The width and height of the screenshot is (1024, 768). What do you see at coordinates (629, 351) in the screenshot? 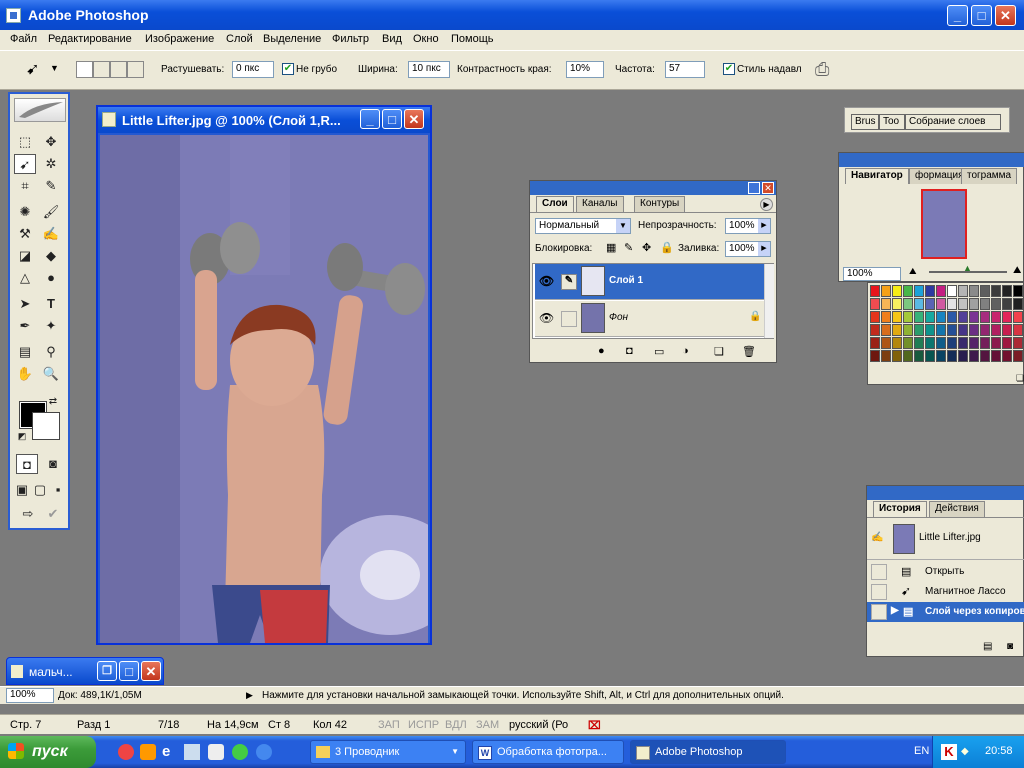
I see `layer-mask-icon: ◘` at bounding box center [629, 351].